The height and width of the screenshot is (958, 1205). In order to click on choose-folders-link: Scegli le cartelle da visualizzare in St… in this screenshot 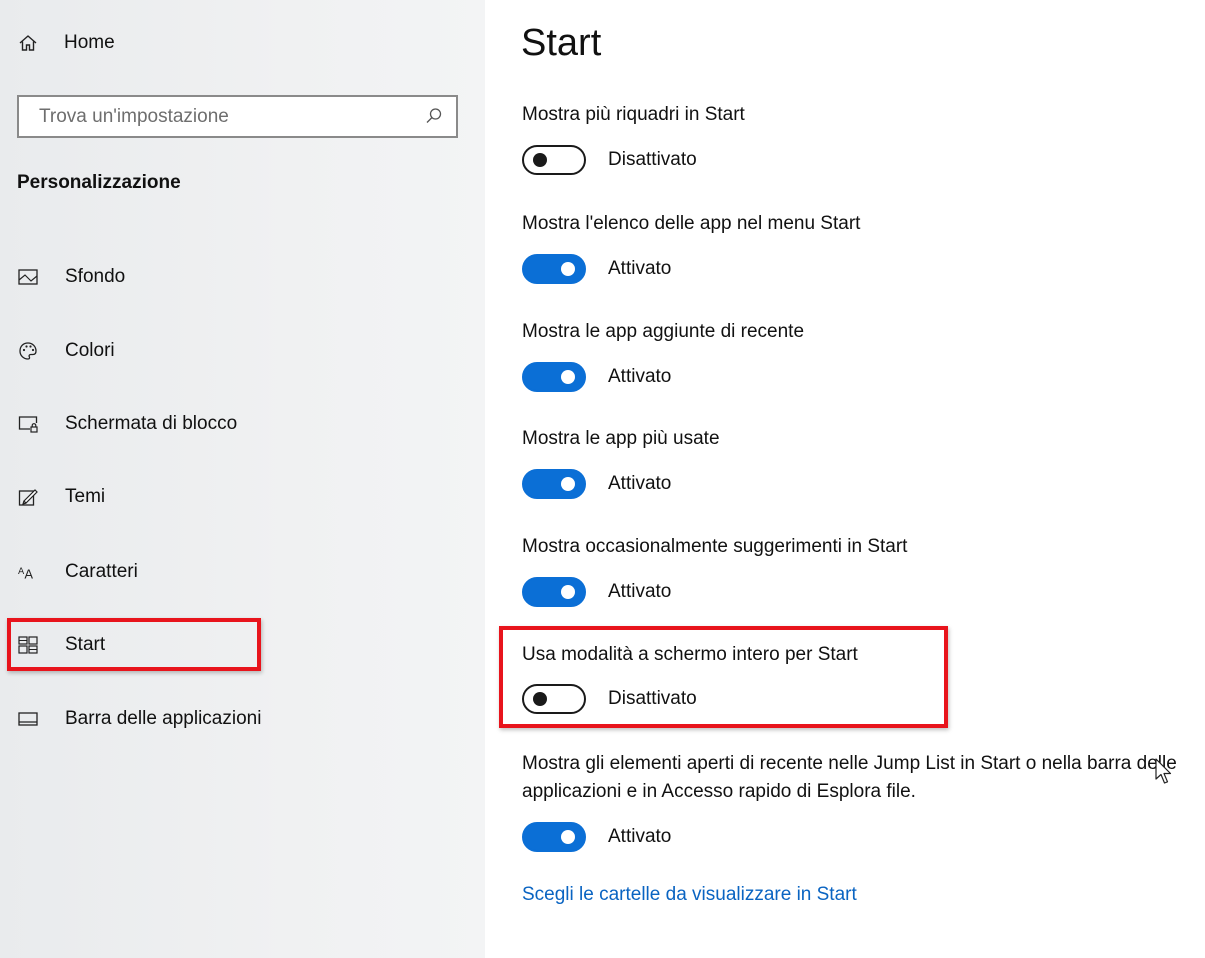, I will do `click(689, 895)`.